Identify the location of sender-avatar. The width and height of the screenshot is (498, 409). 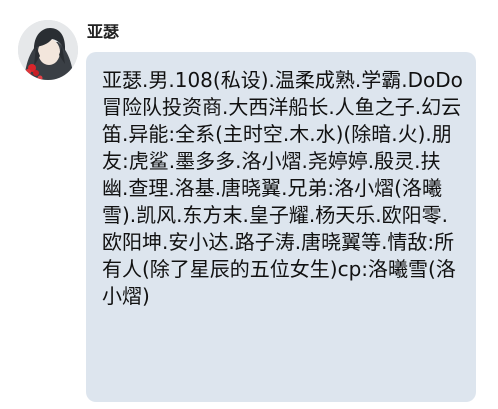
(48, 50).